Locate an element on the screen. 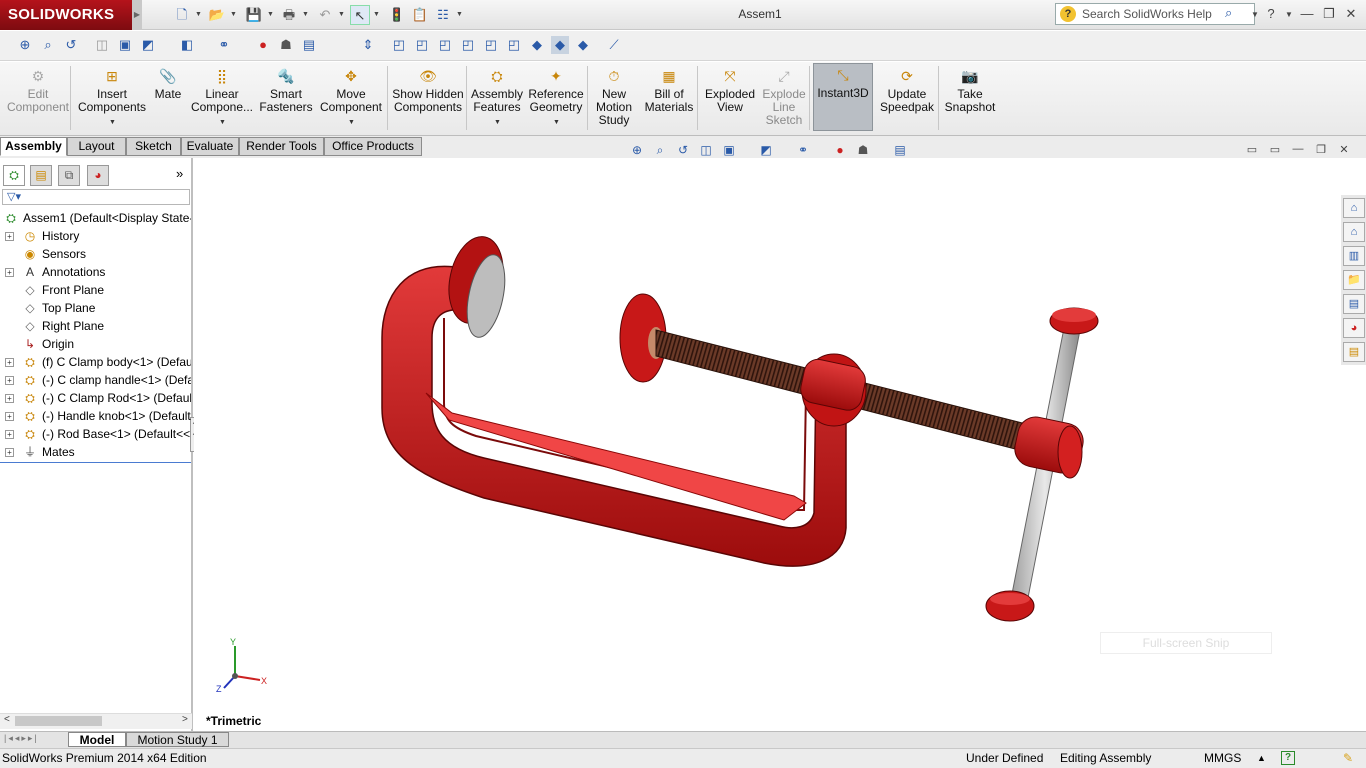  tree-item: ◇ Top Plane is located at coordinates (95, 308).